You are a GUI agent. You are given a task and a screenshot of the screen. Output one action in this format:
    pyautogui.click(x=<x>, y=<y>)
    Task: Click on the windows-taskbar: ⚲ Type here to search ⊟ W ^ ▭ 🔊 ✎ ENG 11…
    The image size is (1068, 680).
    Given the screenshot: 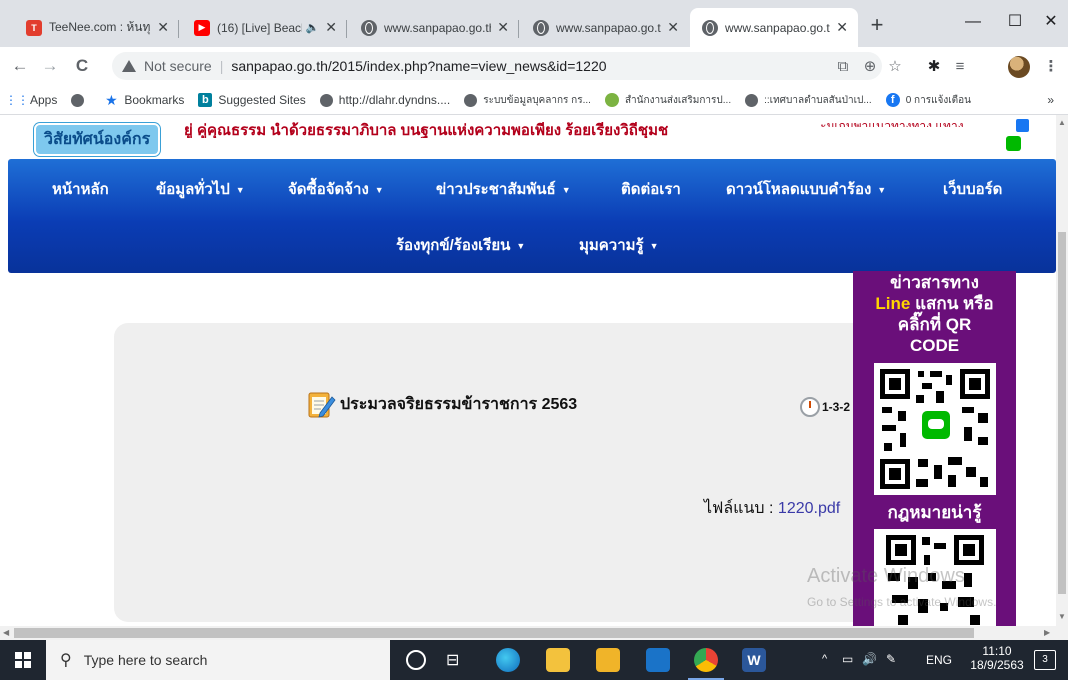 What is the action you would take?
    pyautogui.click(x=534, y=660)
    